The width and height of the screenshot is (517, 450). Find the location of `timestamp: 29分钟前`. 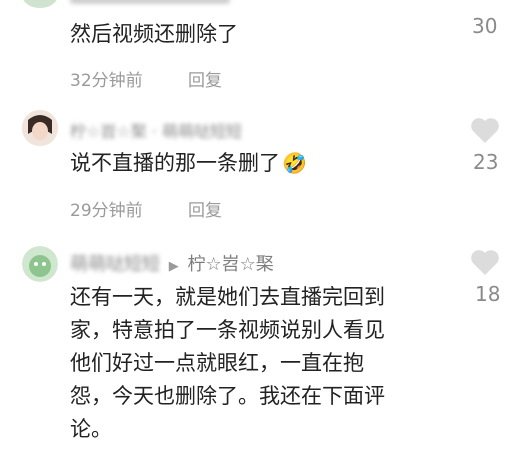

timestamp: 29分钟前 is located at coordinates (106, 211).